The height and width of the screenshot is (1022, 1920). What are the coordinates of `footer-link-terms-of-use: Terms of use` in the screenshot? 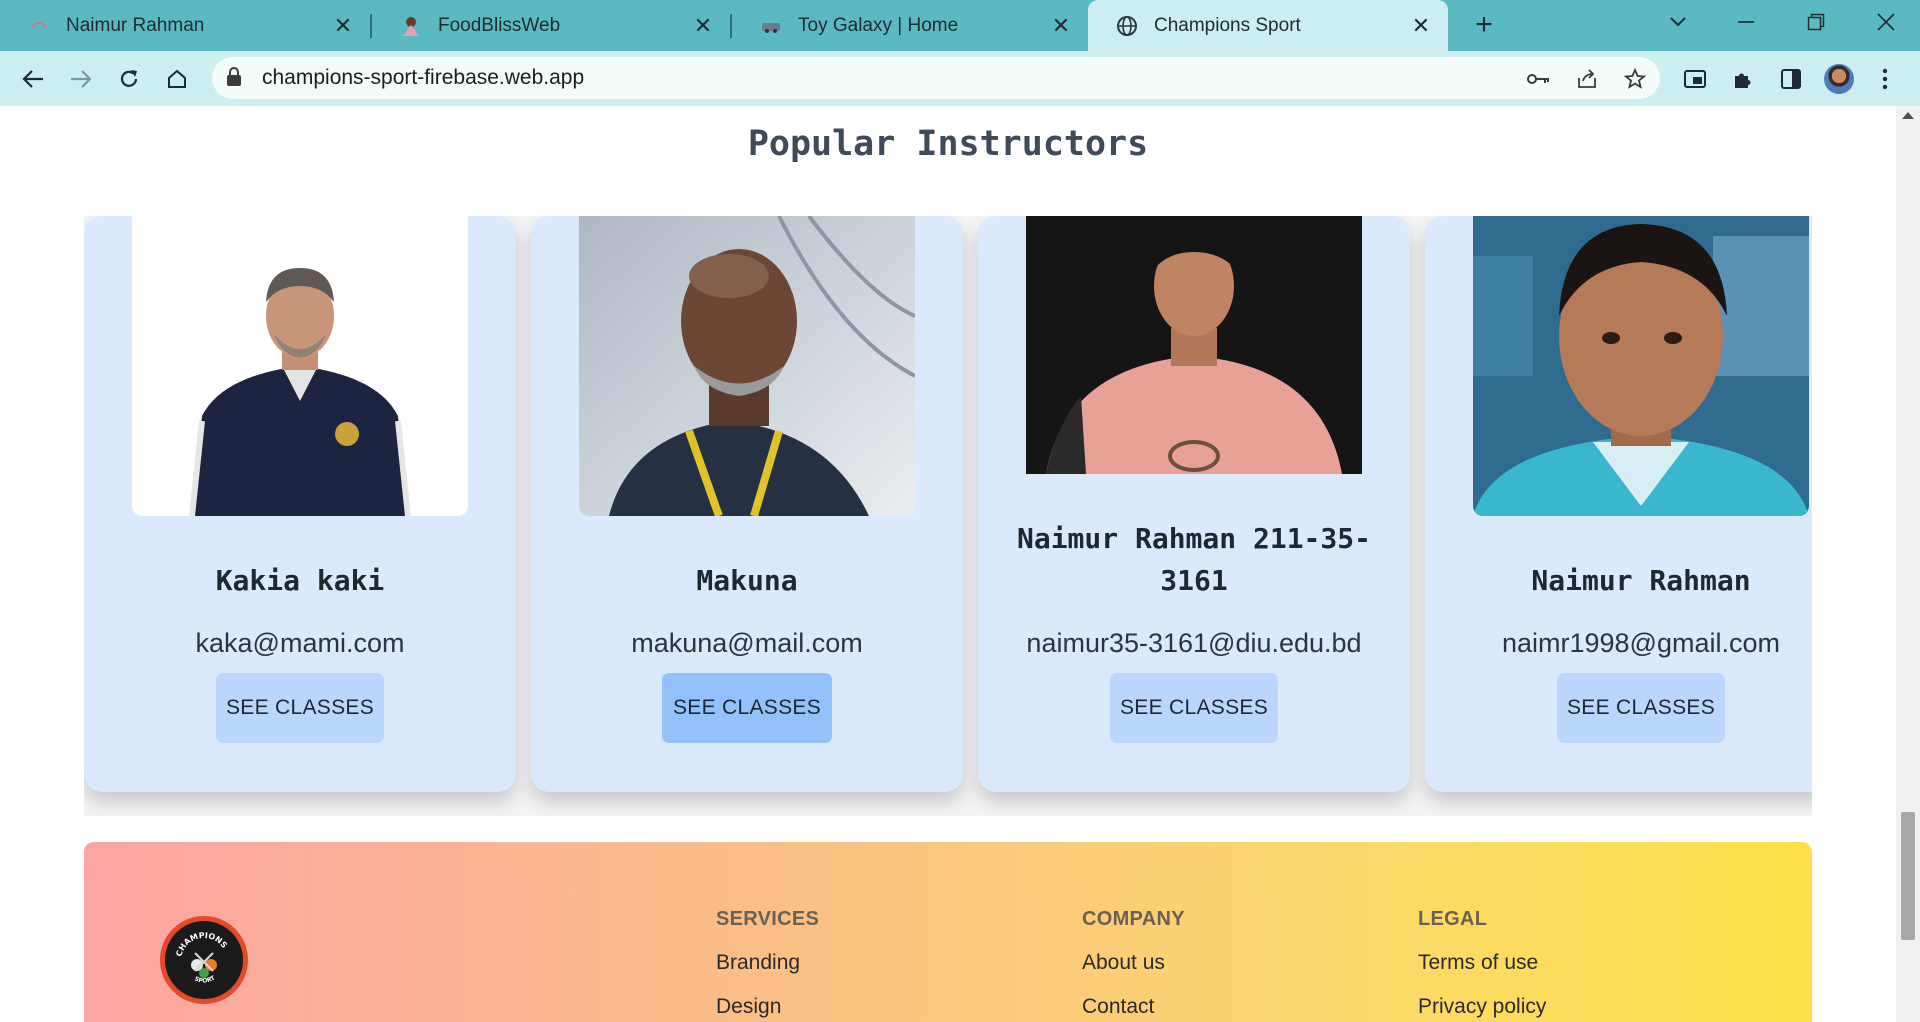 It's located at (1482, 963).